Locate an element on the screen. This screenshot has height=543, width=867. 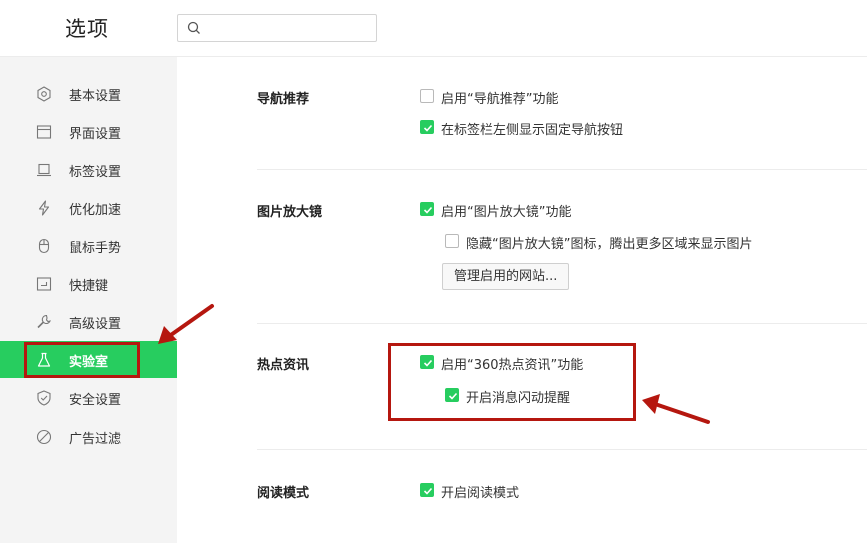
sidebar-item-label: 界面设置 is located at coordinates (95, 134).